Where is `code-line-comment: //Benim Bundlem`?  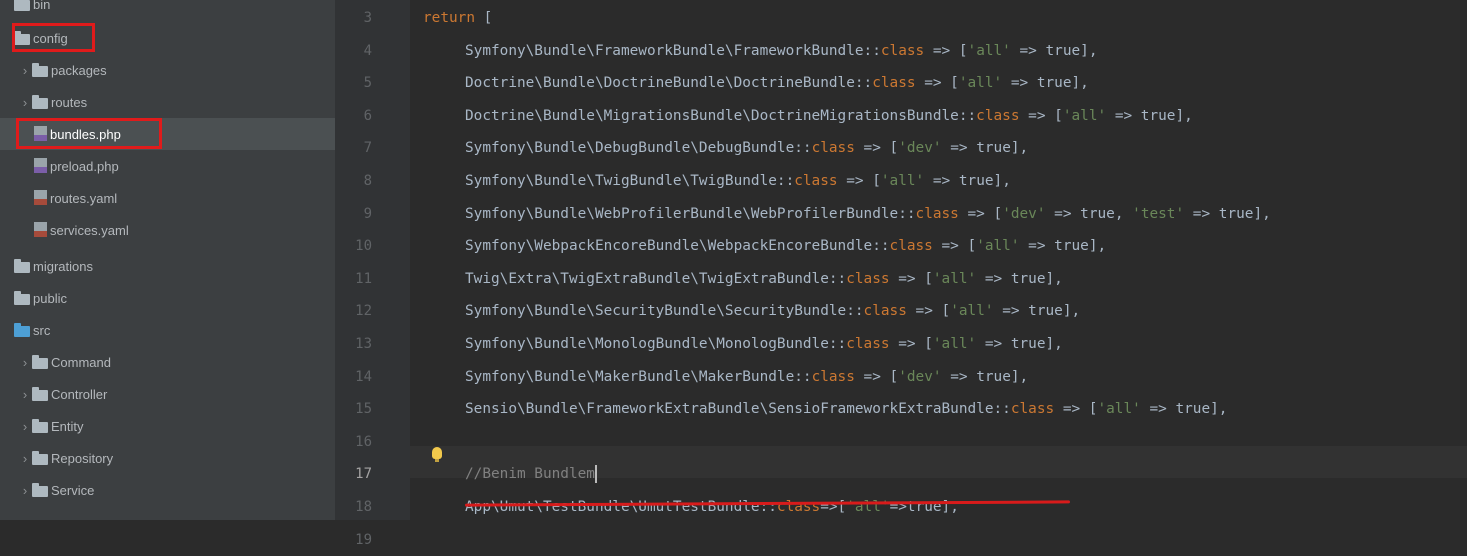
code-line-comment: //Benim Bundlem is located at coordinates (531, 474).